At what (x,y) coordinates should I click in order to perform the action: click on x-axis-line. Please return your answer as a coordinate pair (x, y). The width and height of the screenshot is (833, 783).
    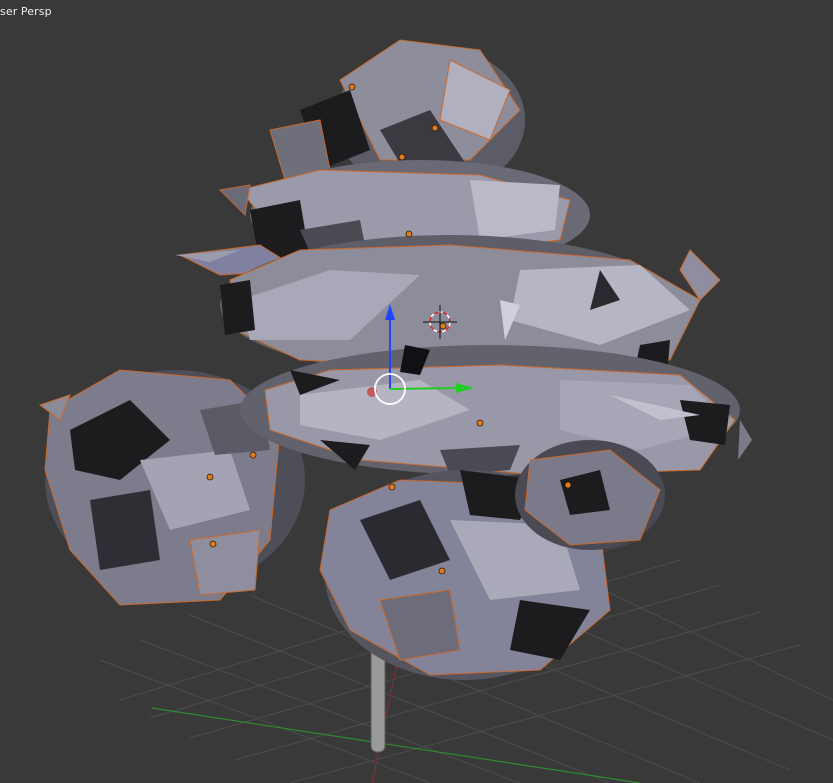
    Looking at the image, I should click on (396, 745).